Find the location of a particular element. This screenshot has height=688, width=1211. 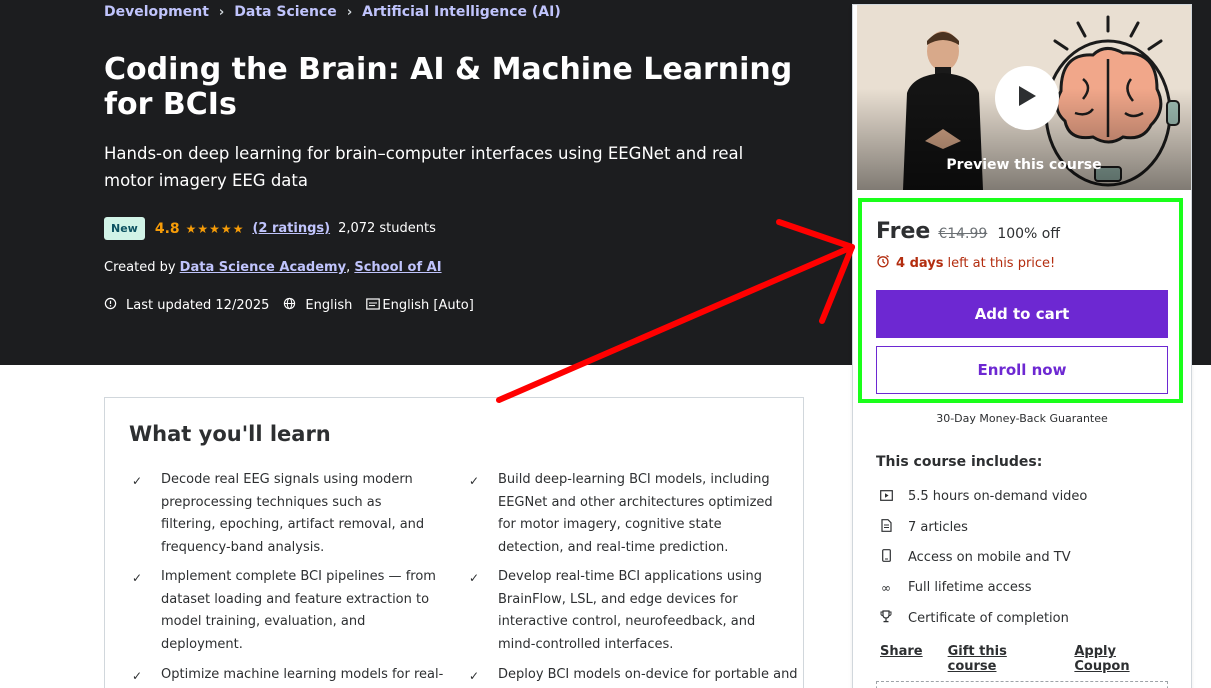

rating-row: New 4.8 ★★★★★ (2 ratings) 2,072 students is located at coordinates (270, 228).